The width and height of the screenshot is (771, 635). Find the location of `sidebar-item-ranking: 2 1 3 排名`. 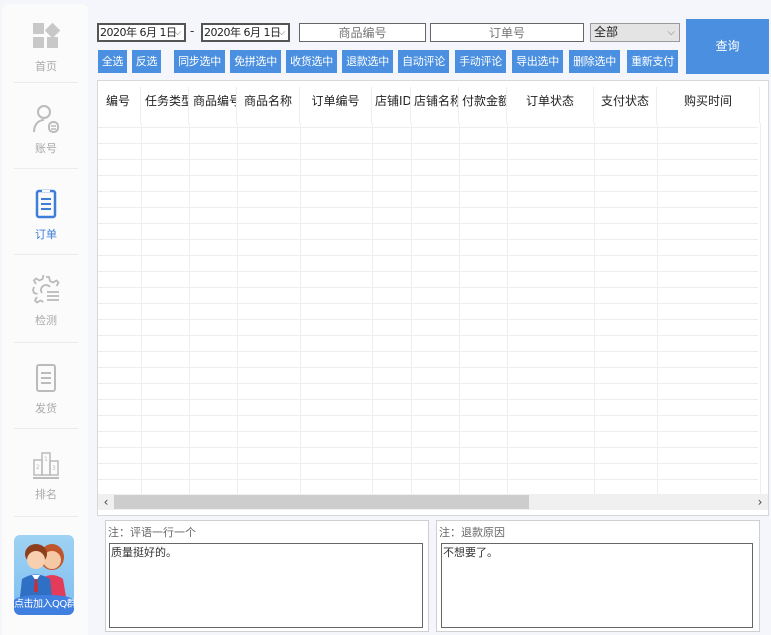

sidebar-item-ranking: 2 1 3 排名 is located at coordinates (46, 475).